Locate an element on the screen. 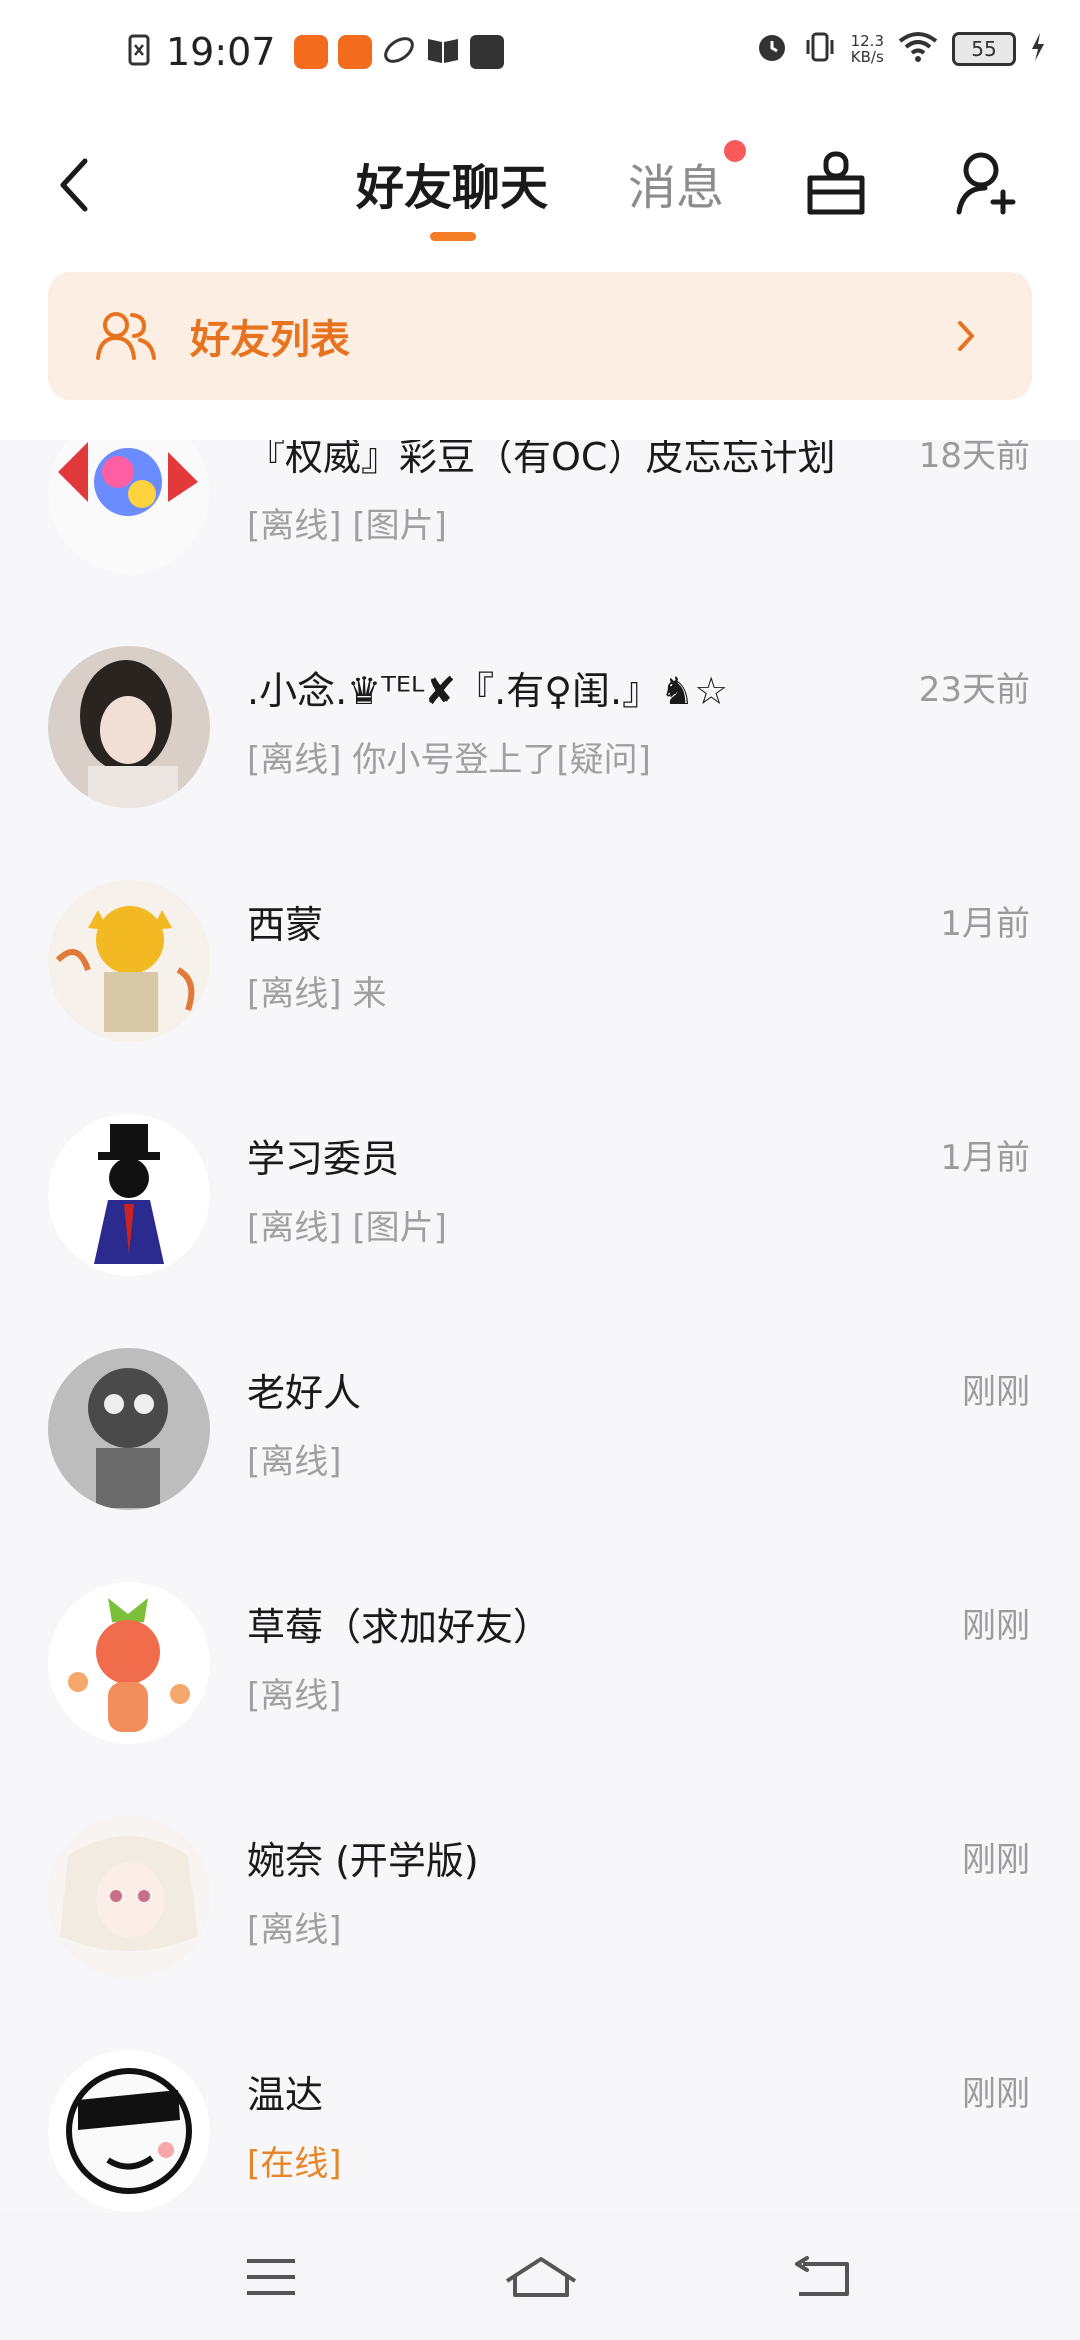 This screenshot has height=2340, width=1080. chat-name: 西蒙 is located at coordinates (285, 925).